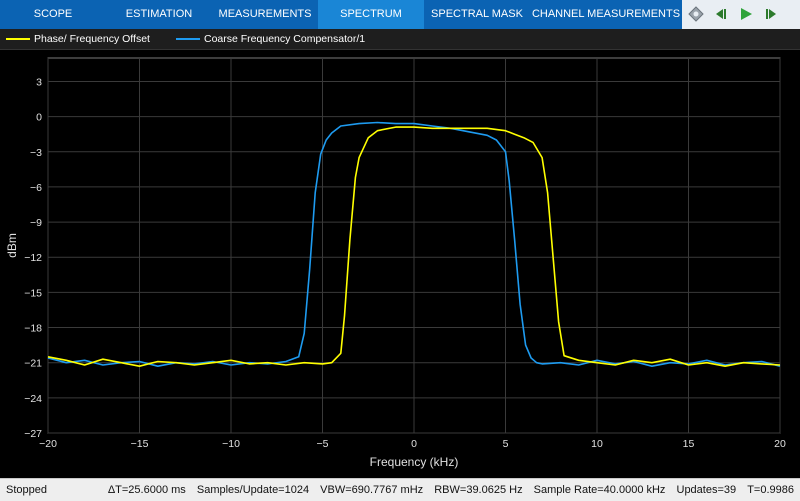 The width and height of the screenshot is (800, 501). What do you see at coordinates (33, 434) in the screenshot?
I see `y-tick-label: −27` at bounding box center [33, 434].